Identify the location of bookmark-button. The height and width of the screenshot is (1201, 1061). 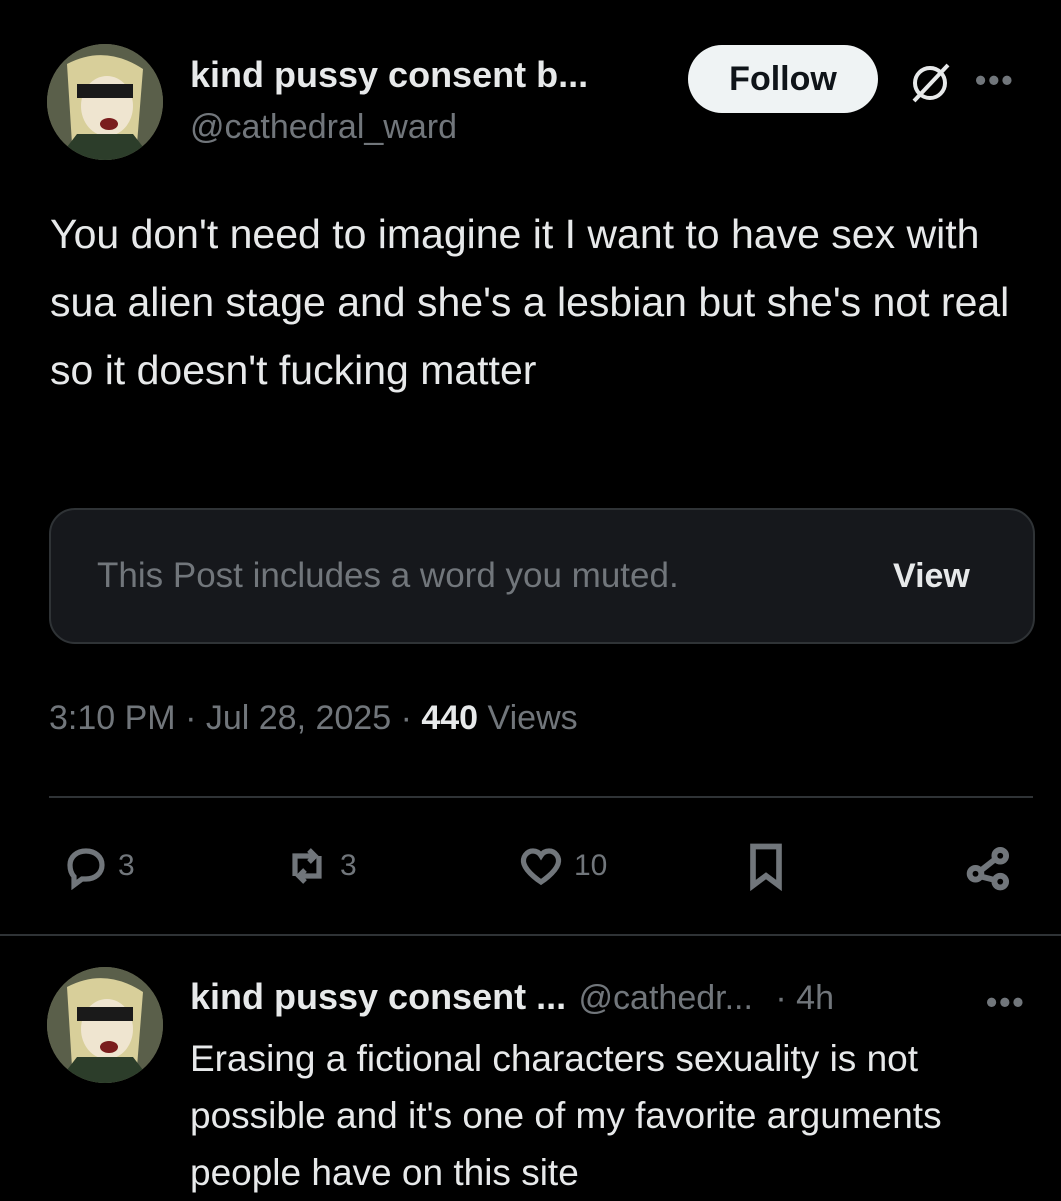
(766, 866).